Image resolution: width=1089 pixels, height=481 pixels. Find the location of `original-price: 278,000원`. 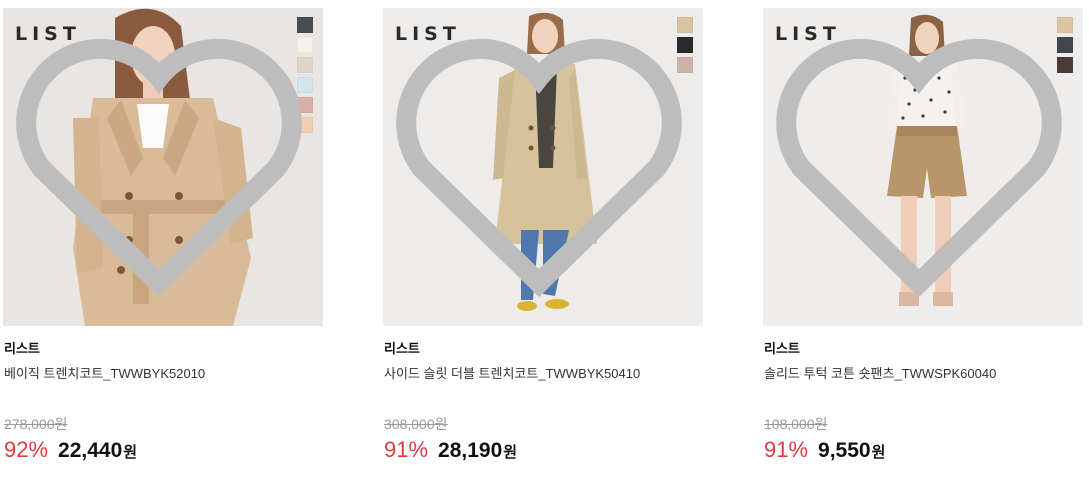

original-price: 278,000원 is located at coordinates (36, 424).